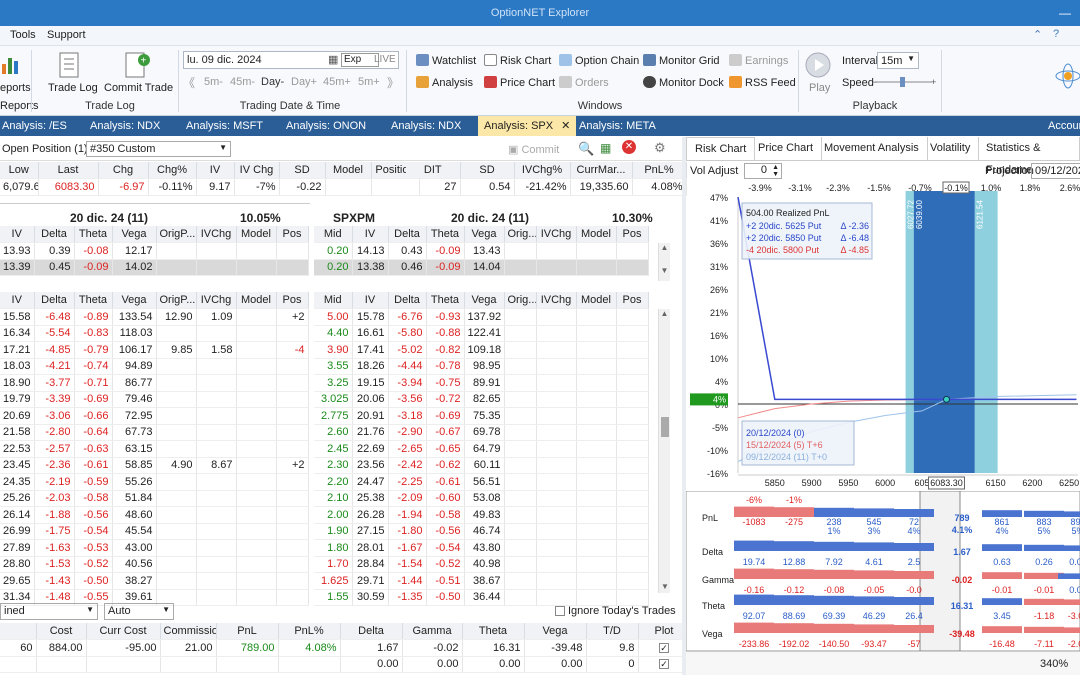 This screenshot has height=675, width=1080. What do you see at coordinates (1056, 34) in the screenshot?
I see `help-icon: ?` at bounding box center [1056, 34].